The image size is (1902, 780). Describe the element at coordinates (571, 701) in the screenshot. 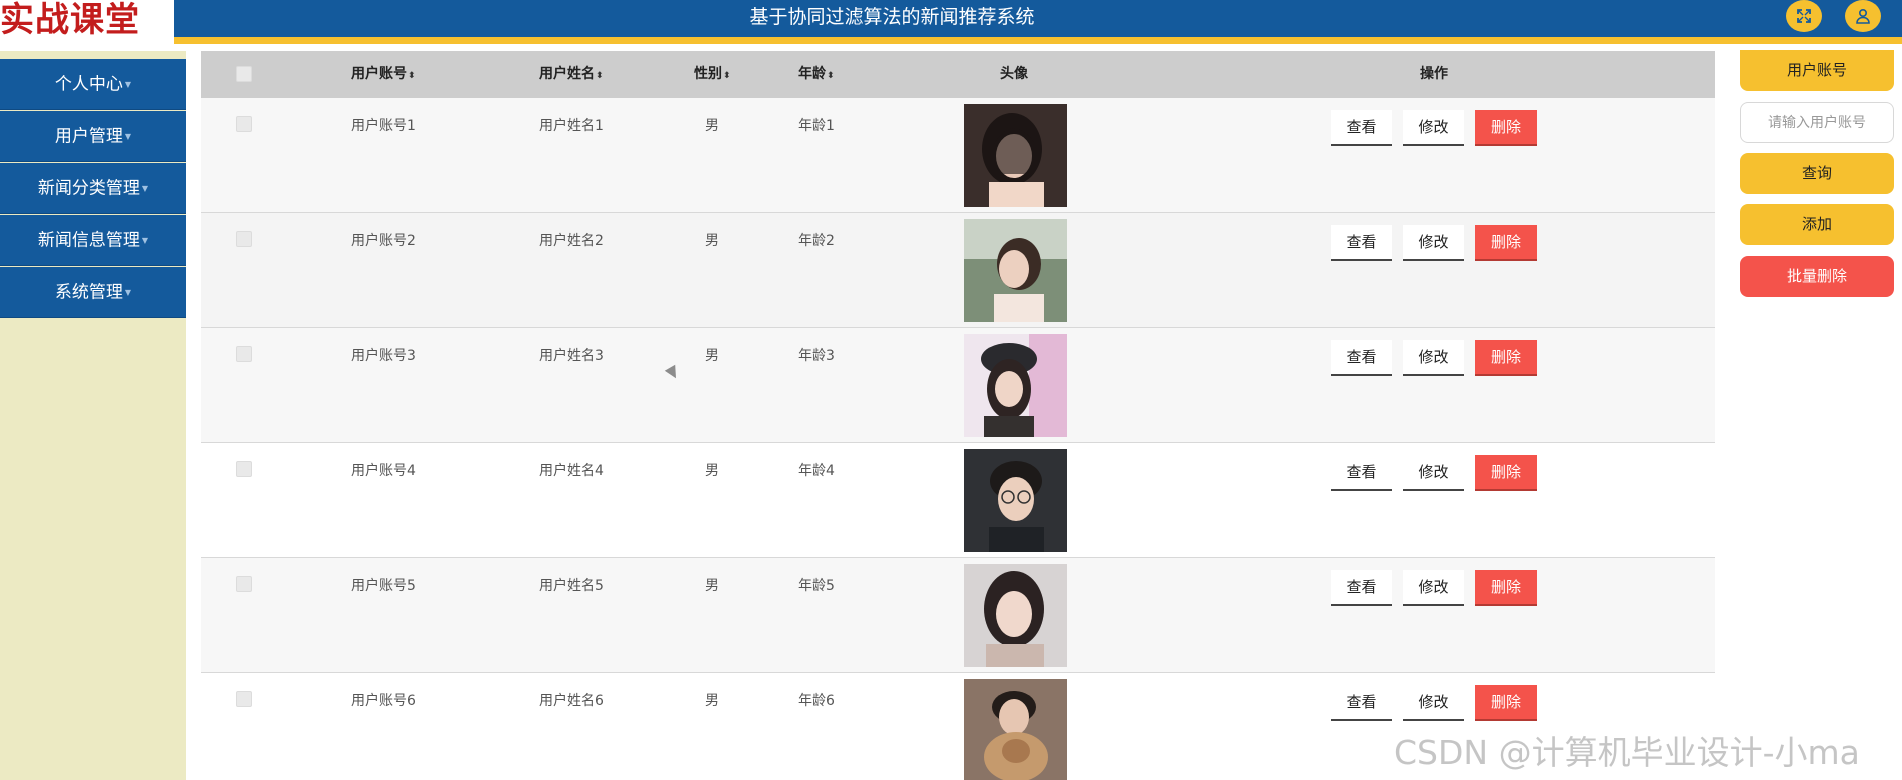

I see `cell-name: 用户姓名6` at that location.